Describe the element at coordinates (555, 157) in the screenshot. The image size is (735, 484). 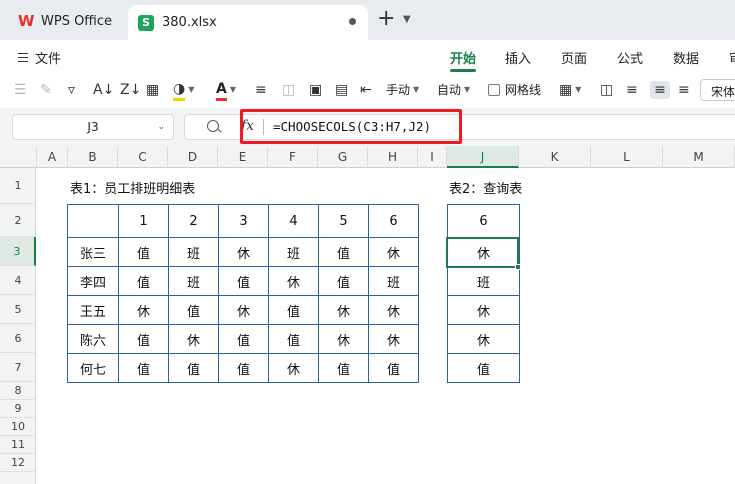
I see `column-header-k: K` at that location.